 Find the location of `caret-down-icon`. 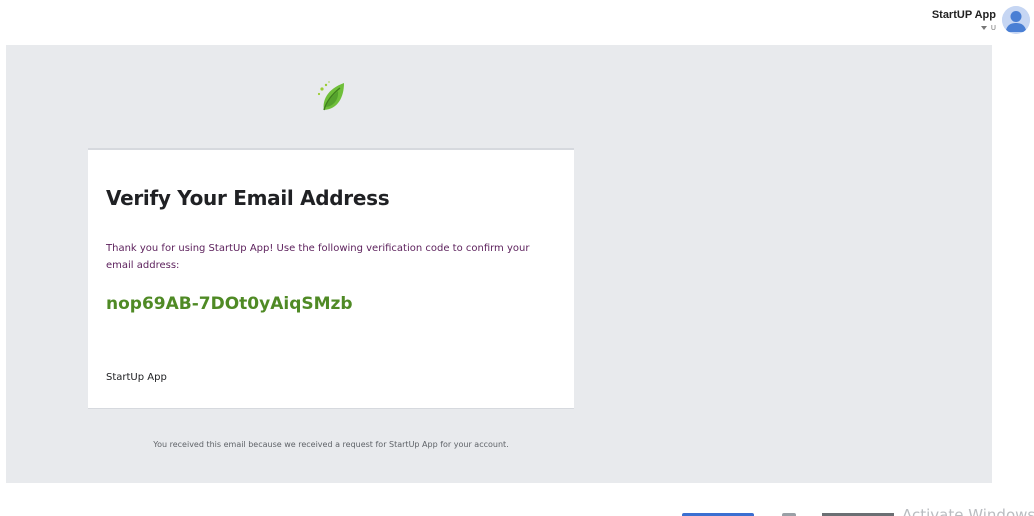

caret-down-icon is located at coordinates (983, 28).